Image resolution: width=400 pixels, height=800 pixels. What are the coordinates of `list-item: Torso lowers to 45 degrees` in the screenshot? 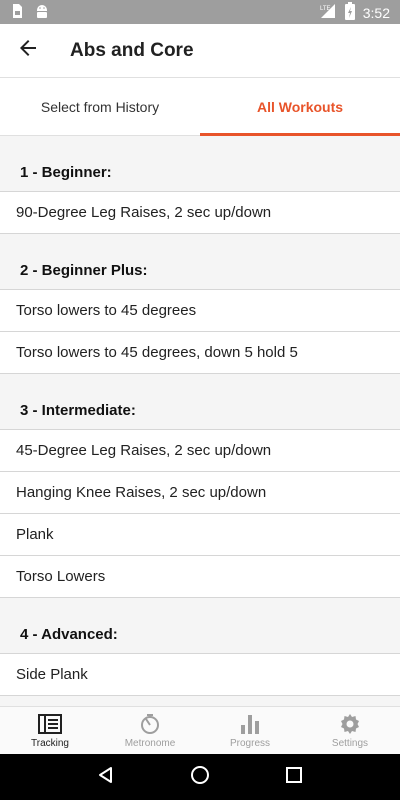 It's located at (200, 311).